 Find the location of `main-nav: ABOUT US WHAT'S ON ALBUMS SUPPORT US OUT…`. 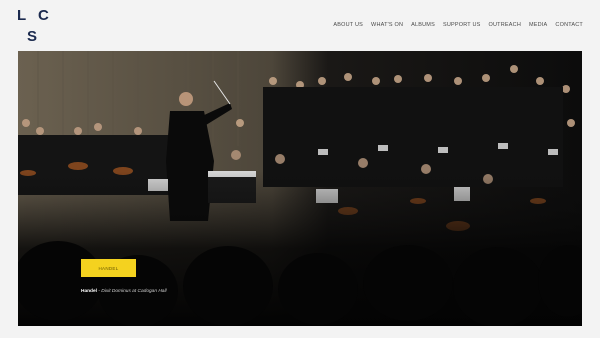

main-nav: ABOUT US WHAT'S ON ALBUMS SUPPORT US OUT… is located at coordinates (458, 25).